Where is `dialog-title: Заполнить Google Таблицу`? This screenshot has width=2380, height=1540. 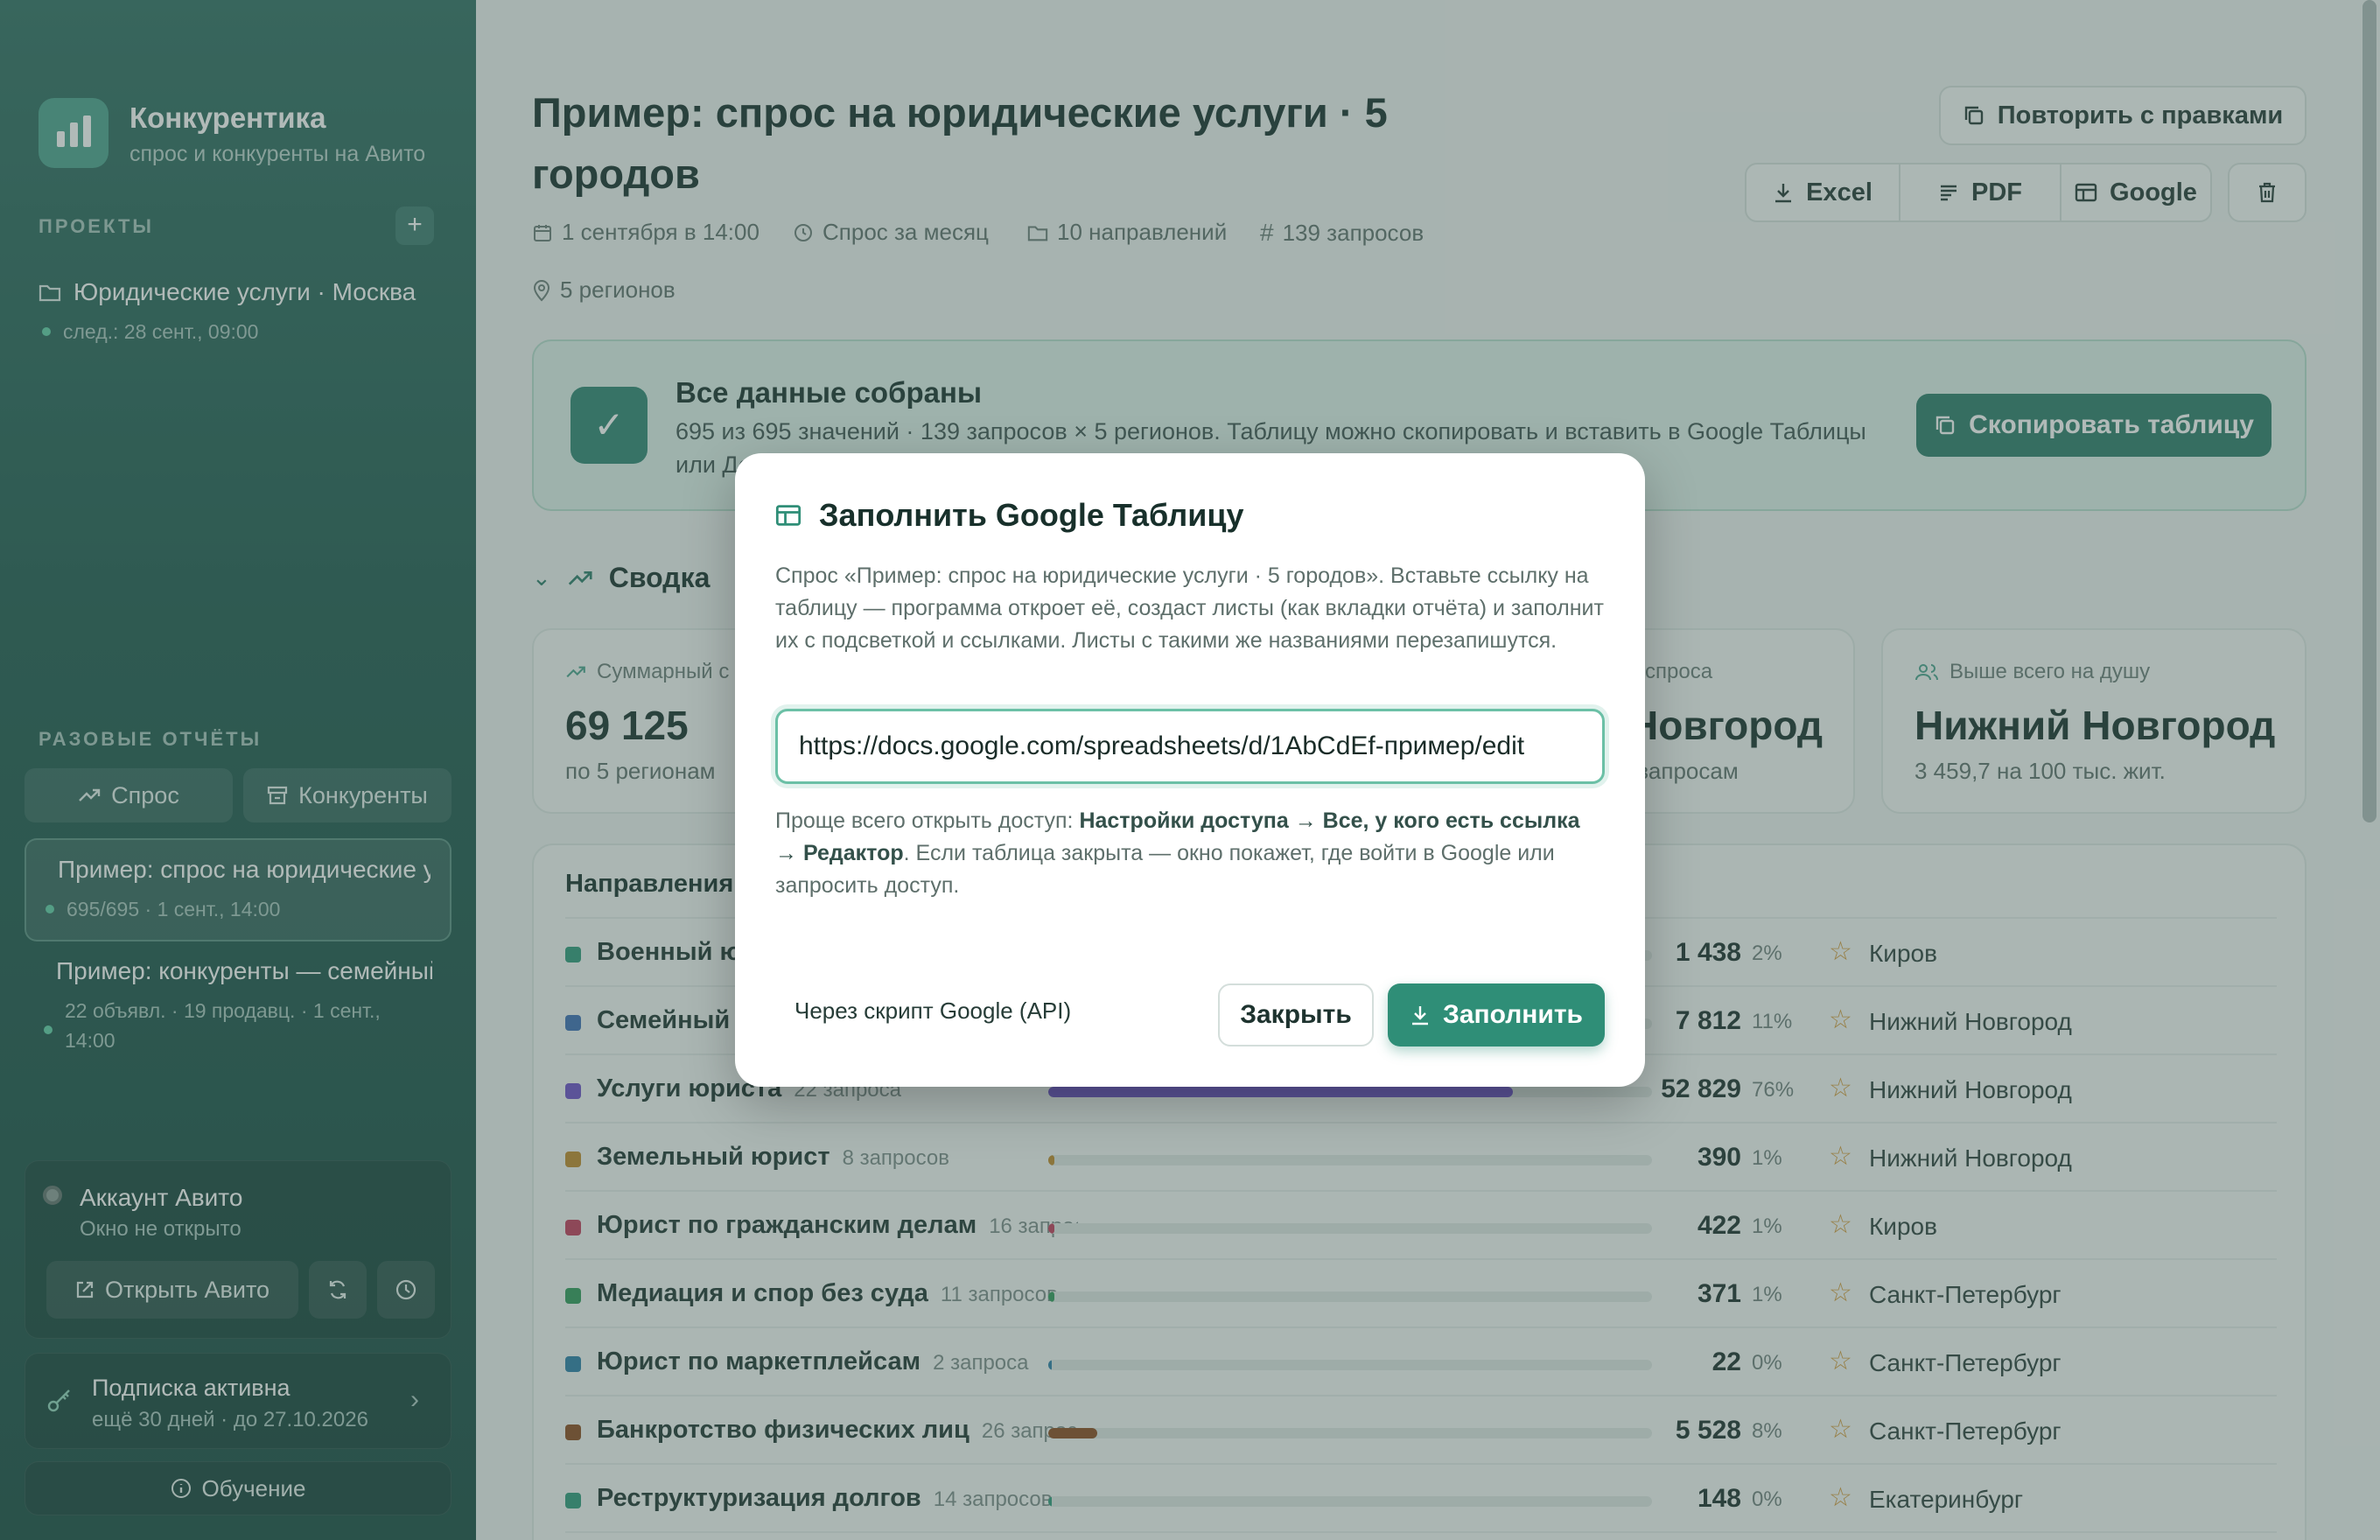
dialog-title: Заполнить Google Таблицу is located at coordinates (1031, 515).